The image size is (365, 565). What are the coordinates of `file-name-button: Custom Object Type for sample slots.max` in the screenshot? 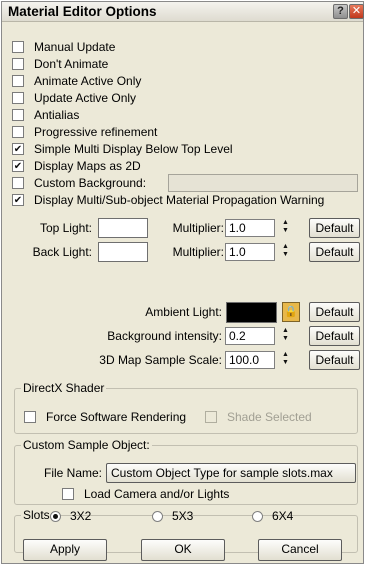 It's located at (231, 473).